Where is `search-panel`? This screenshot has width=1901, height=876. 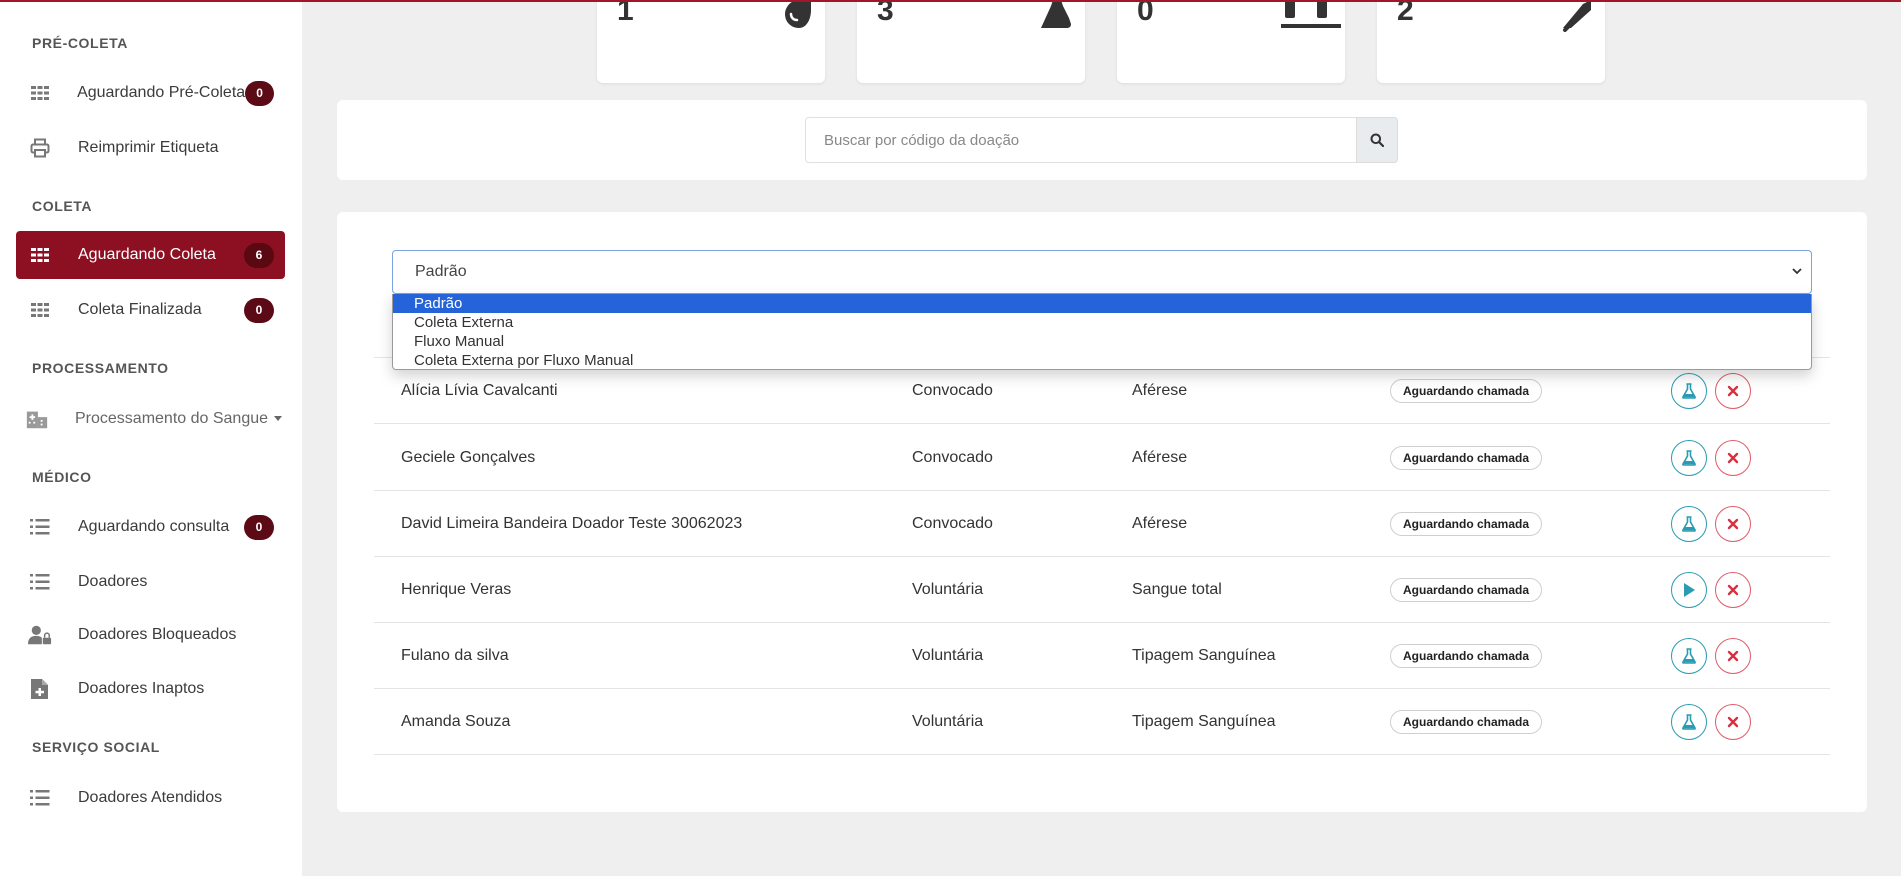 search-panel is located at coordinates (1102, 140).